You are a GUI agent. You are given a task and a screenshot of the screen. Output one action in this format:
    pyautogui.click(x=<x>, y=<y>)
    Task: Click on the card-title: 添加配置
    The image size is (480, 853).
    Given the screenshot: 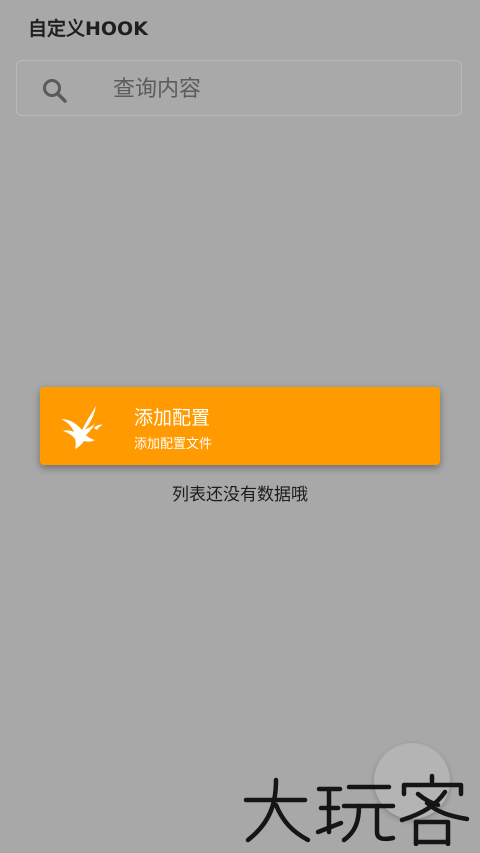 What is the action you would take?
    pyautogui.click(x=172, y=418)
    